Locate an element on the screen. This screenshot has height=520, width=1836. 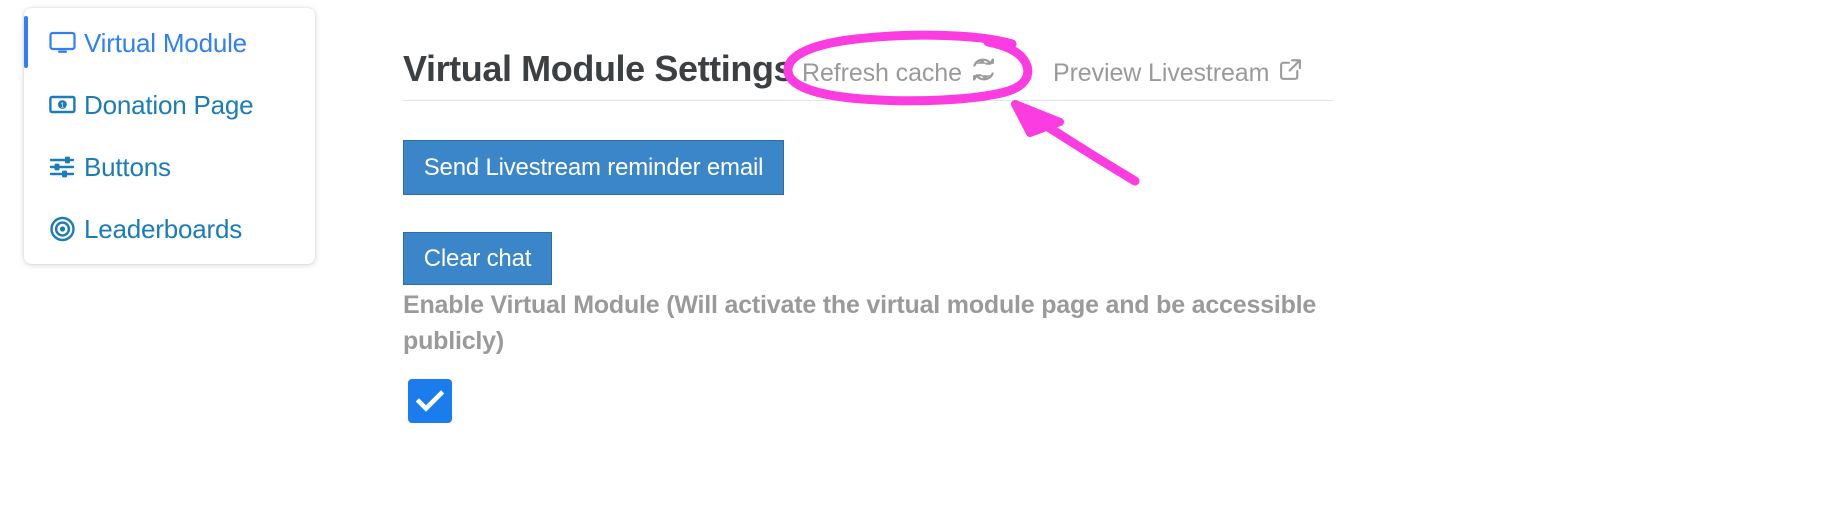
refresh-cache-link: Refresh cache is located at coordinates (899, 73).